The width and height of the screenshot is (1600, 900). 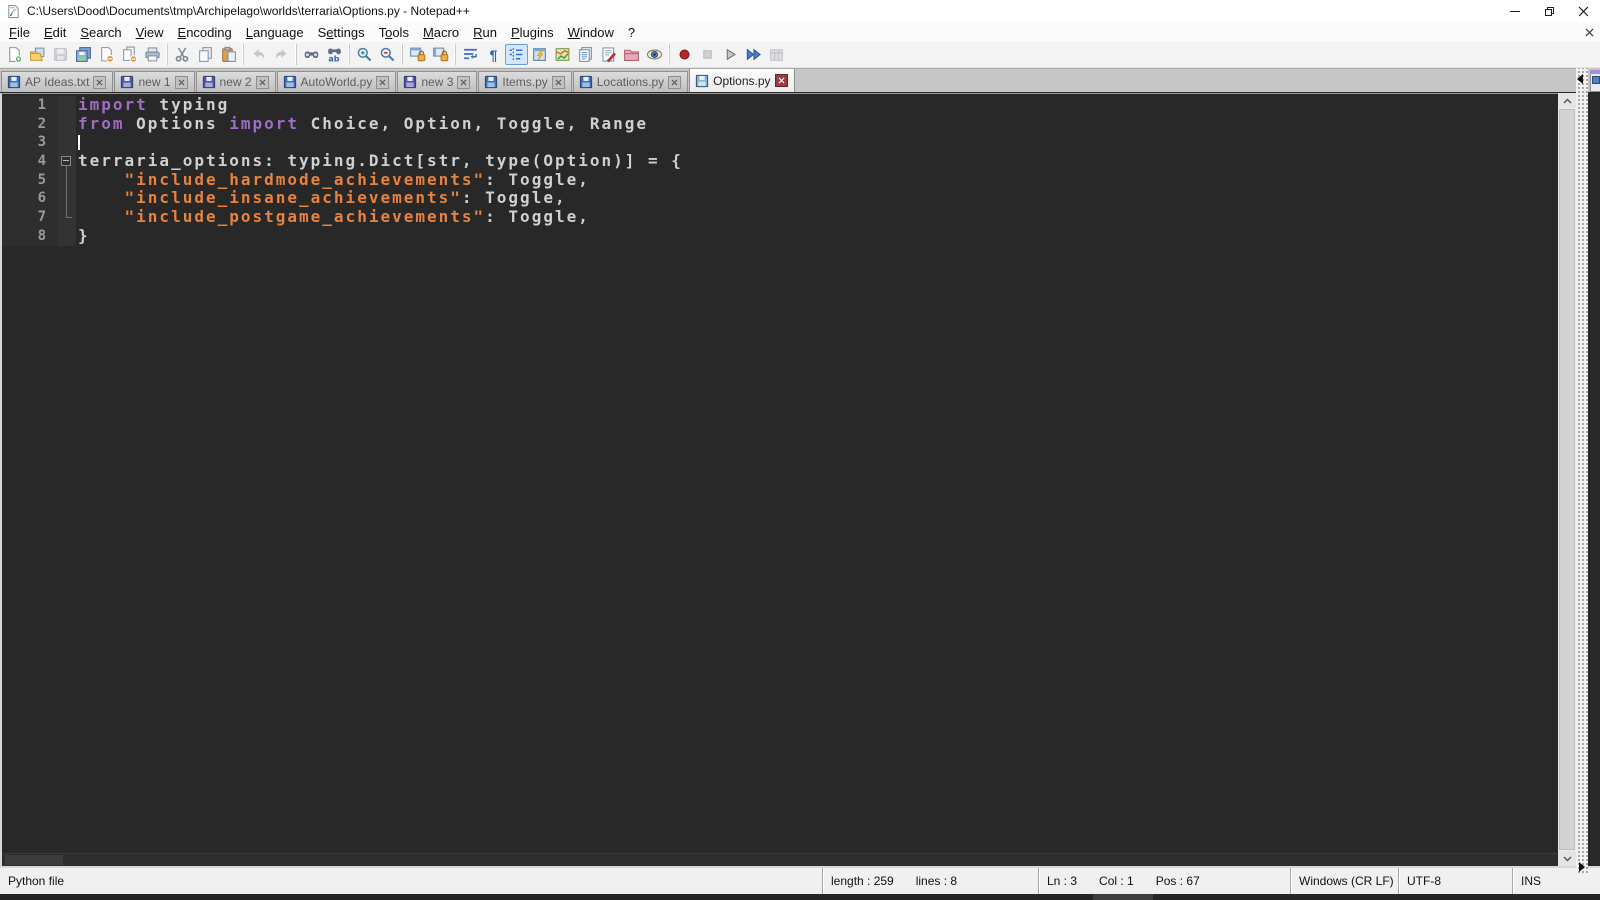 What do you see at coordinates (67, 236) in the screenshot?
I see `fold-margin` at bounding box center [67, 236].